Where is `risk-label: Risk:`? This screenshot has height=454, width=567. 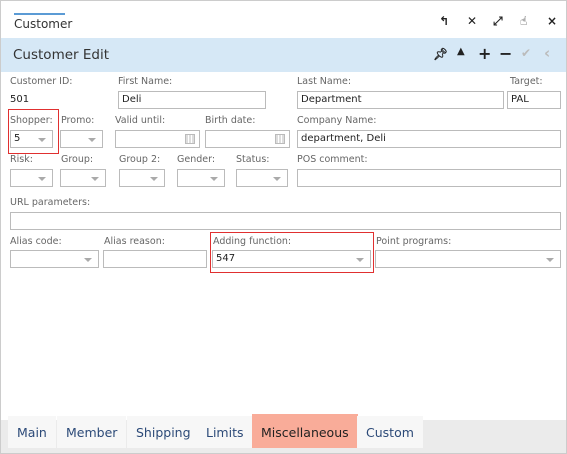 risk-label: Risk: is located at coordinates (21, 159).